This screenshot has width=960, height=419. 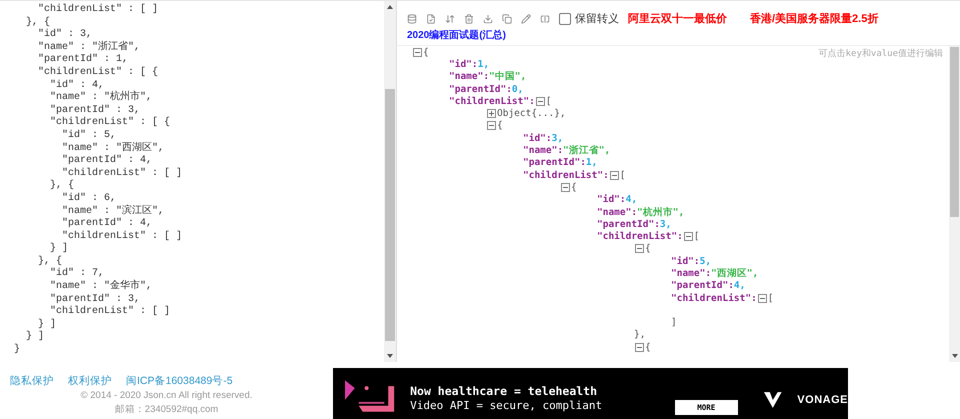 What do you see at coordinates (113, 148) in the screenshot?
I see `code-line: "name" : "西湖区",` at bounding box center [113, 148].